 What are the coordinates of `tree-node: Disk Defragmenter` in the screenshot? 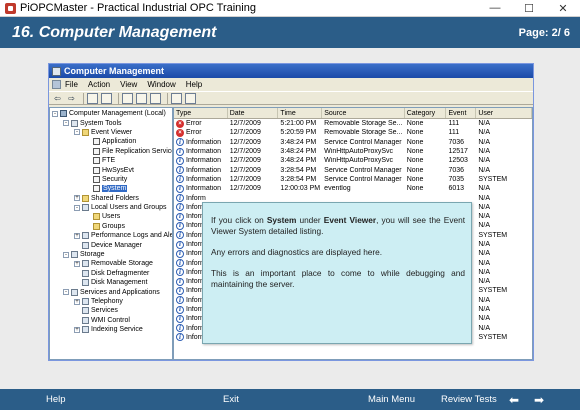 It's located at (111, 273).